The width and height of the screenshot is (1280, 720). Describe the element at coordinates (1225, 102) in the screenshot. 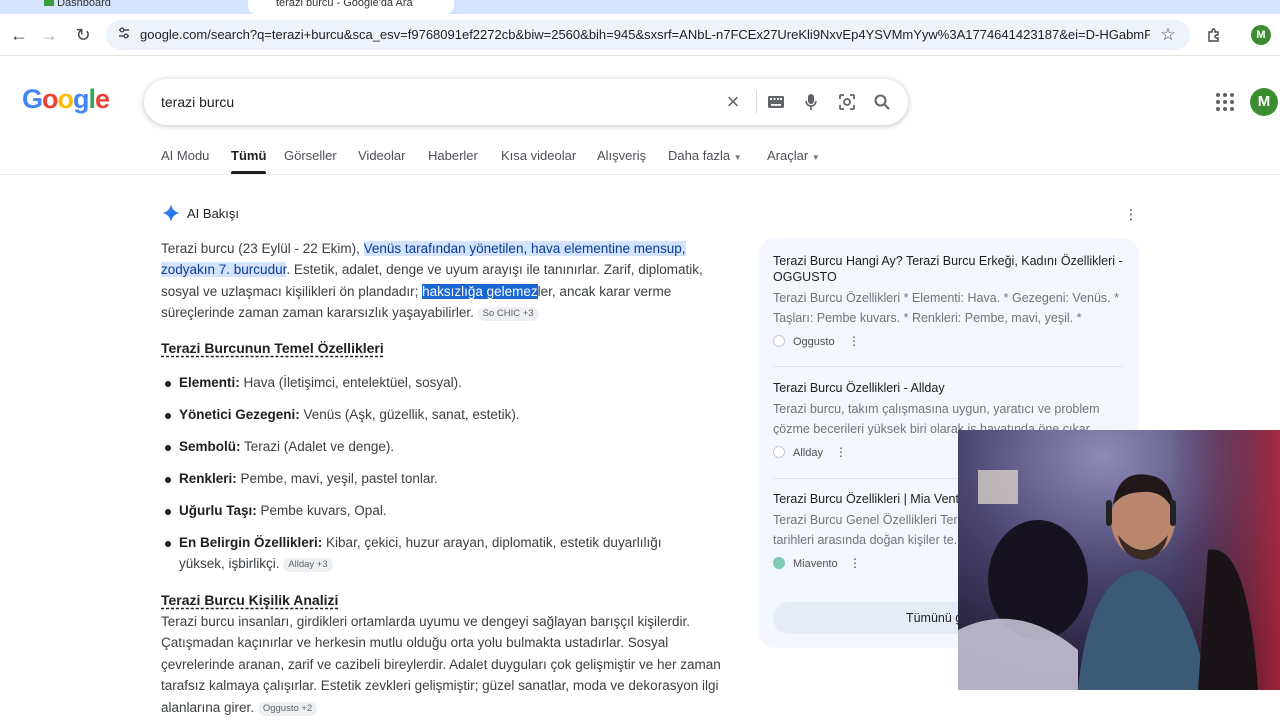

I see `google-apps-icon` at that location.